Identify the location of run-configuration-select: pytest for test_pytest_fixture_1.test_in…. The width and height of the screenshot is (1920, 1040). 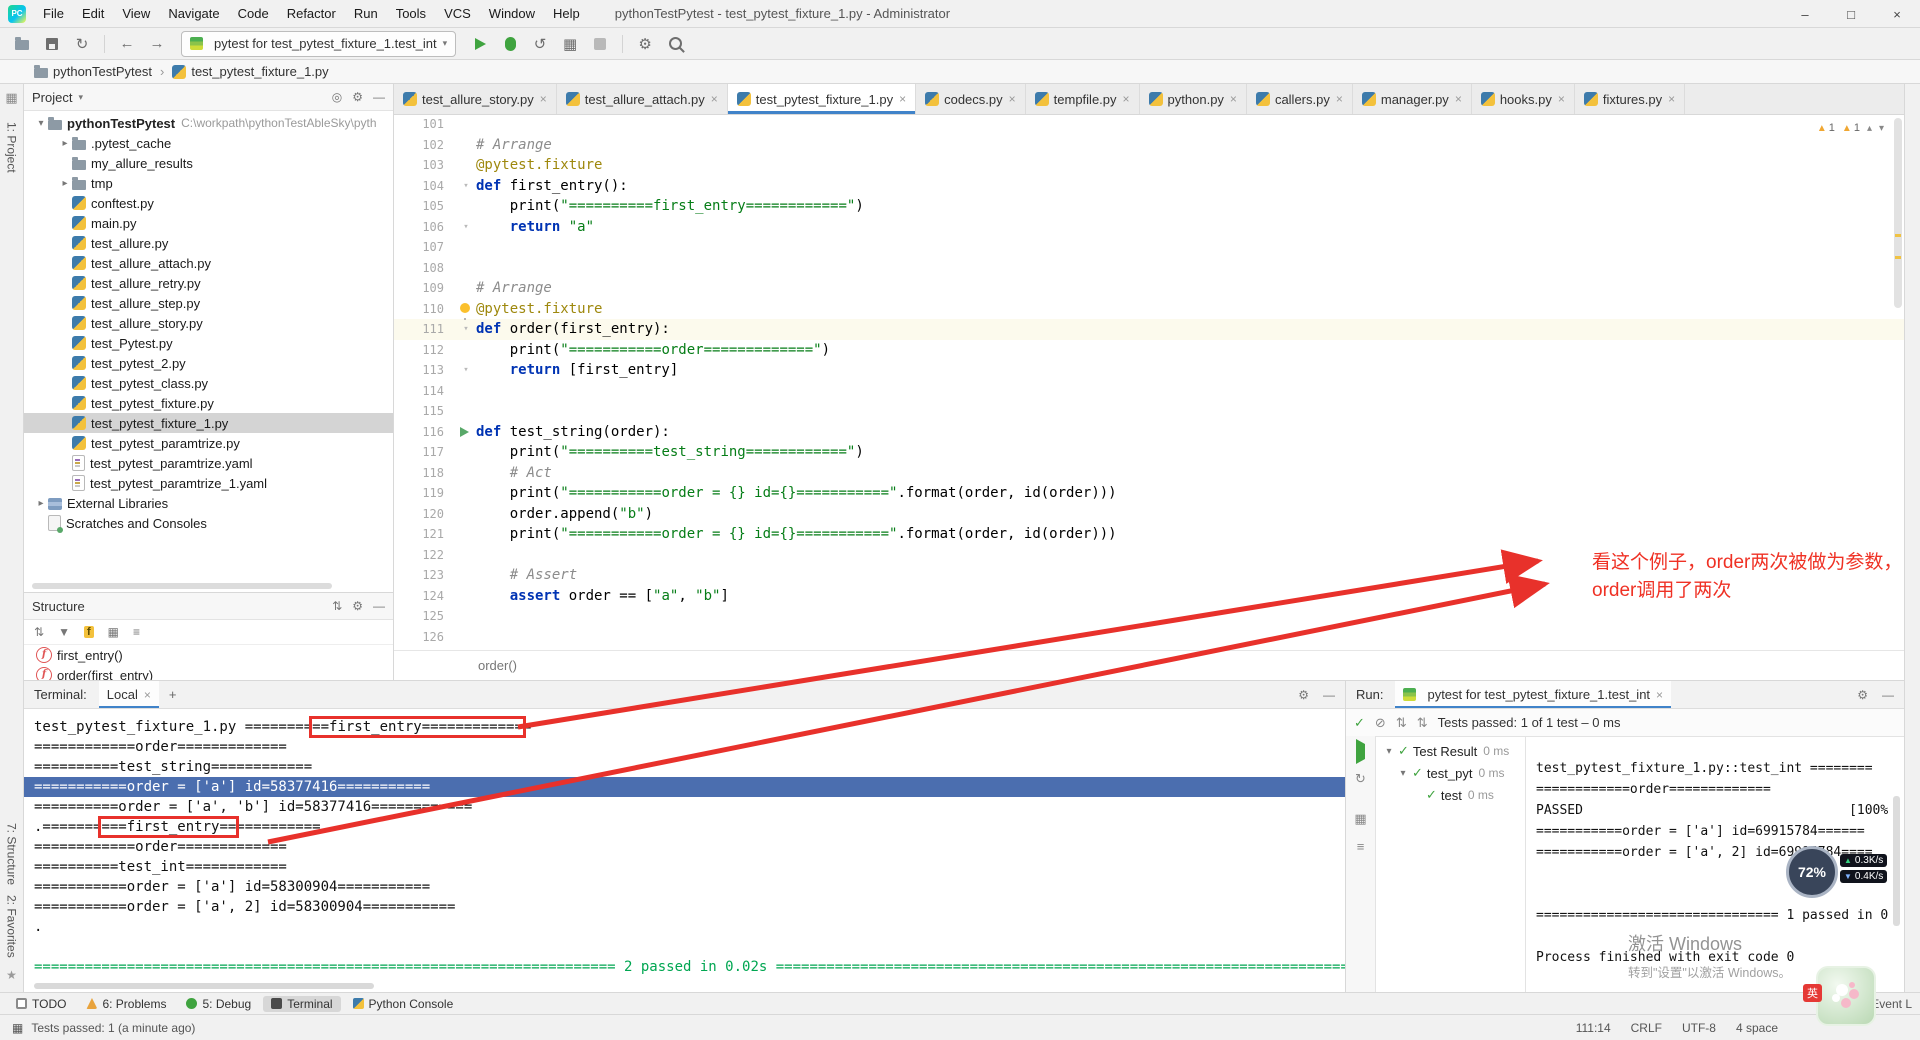
(319, 43).